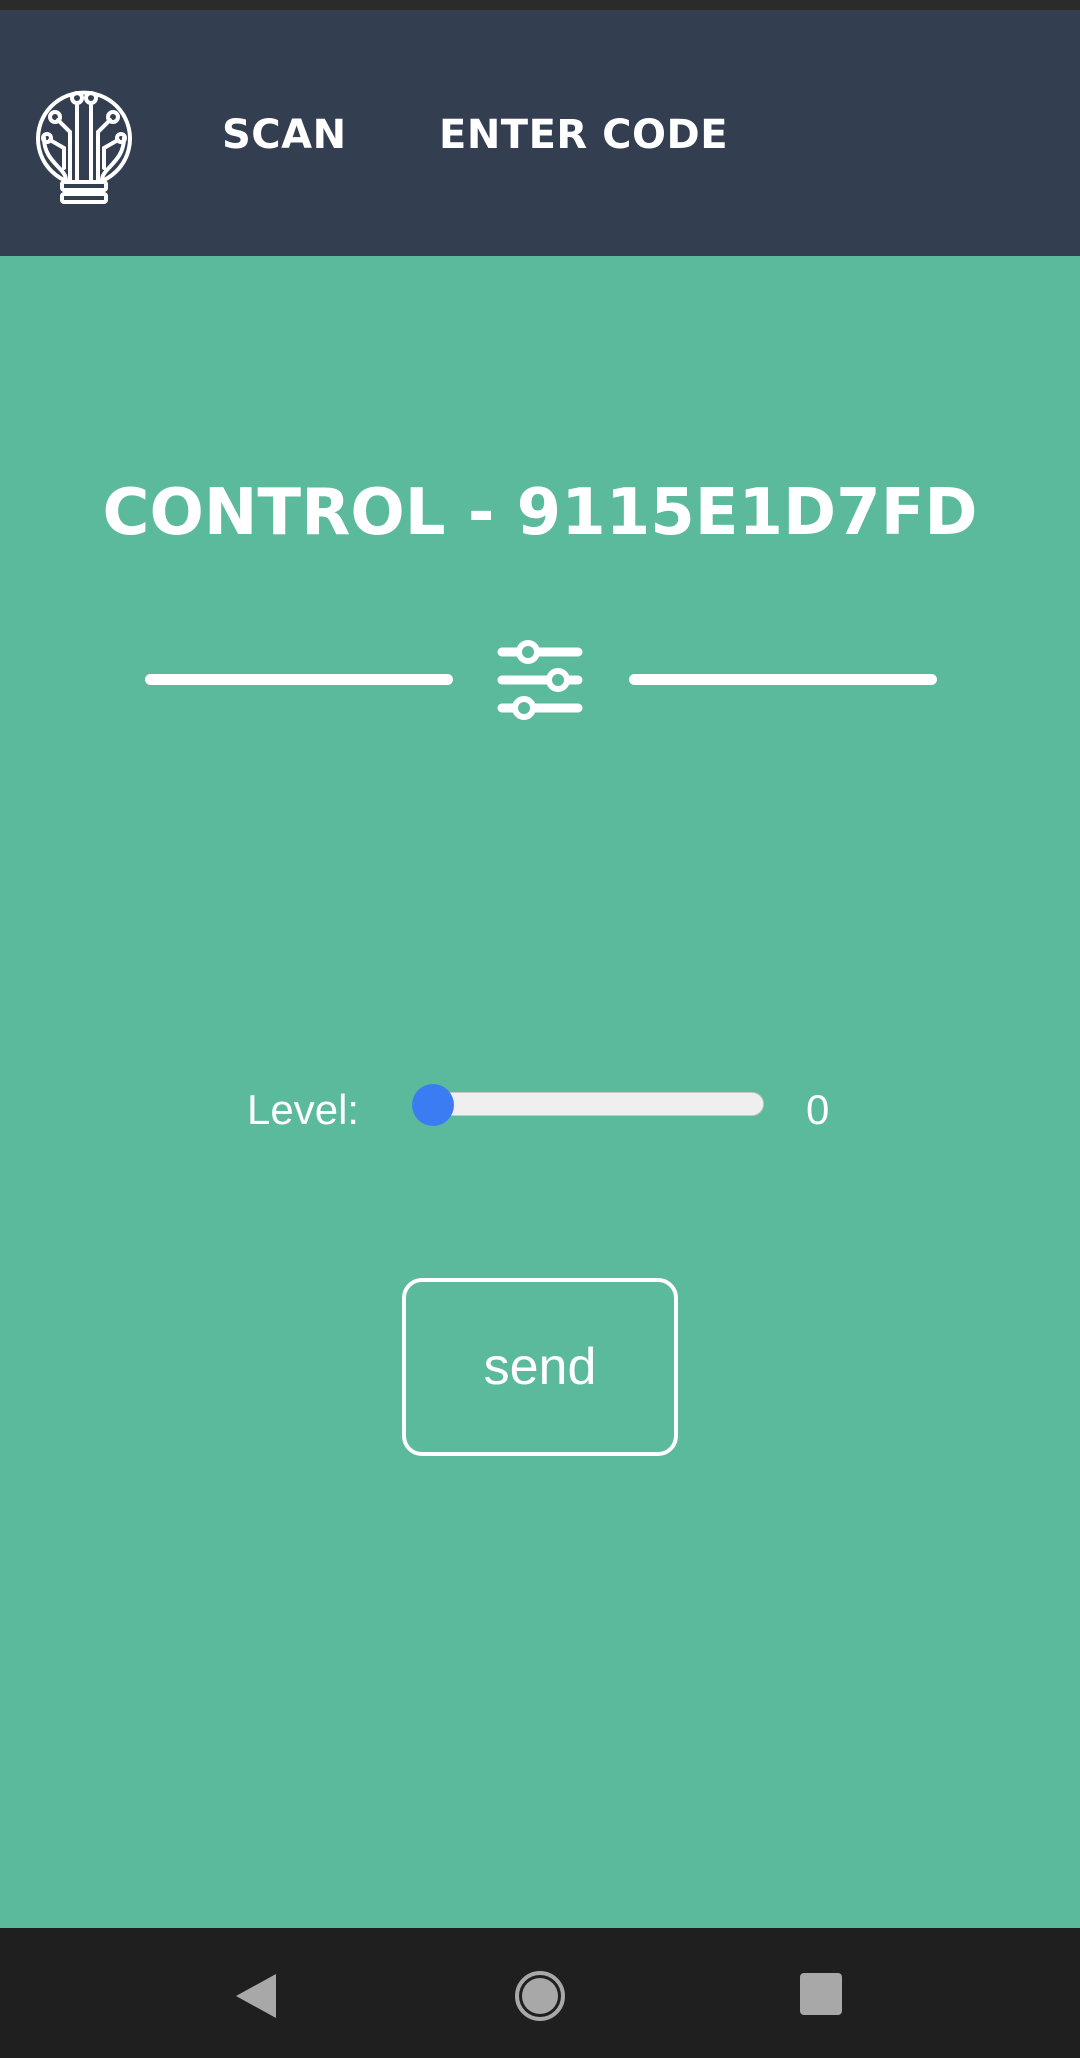 The image size is (1080, 2058). I want to click on lightbulb-circuit-icon, so click(84, 138).